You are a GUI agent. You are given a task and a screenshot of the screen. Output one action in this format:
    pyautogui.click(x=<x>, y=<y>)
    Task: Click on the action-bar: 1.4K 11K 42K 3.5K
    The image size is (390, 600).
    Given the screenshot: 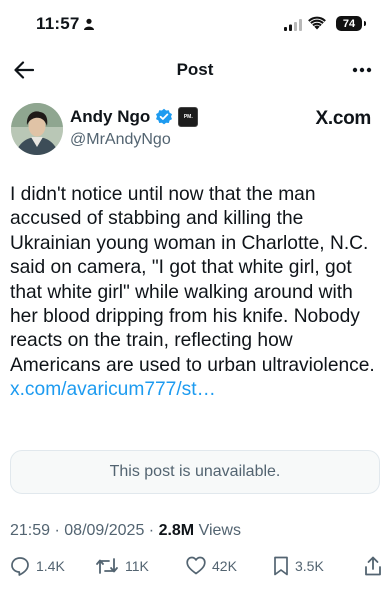 What is the action you would take?
    pyautogui.click(x=195, y=570)
    